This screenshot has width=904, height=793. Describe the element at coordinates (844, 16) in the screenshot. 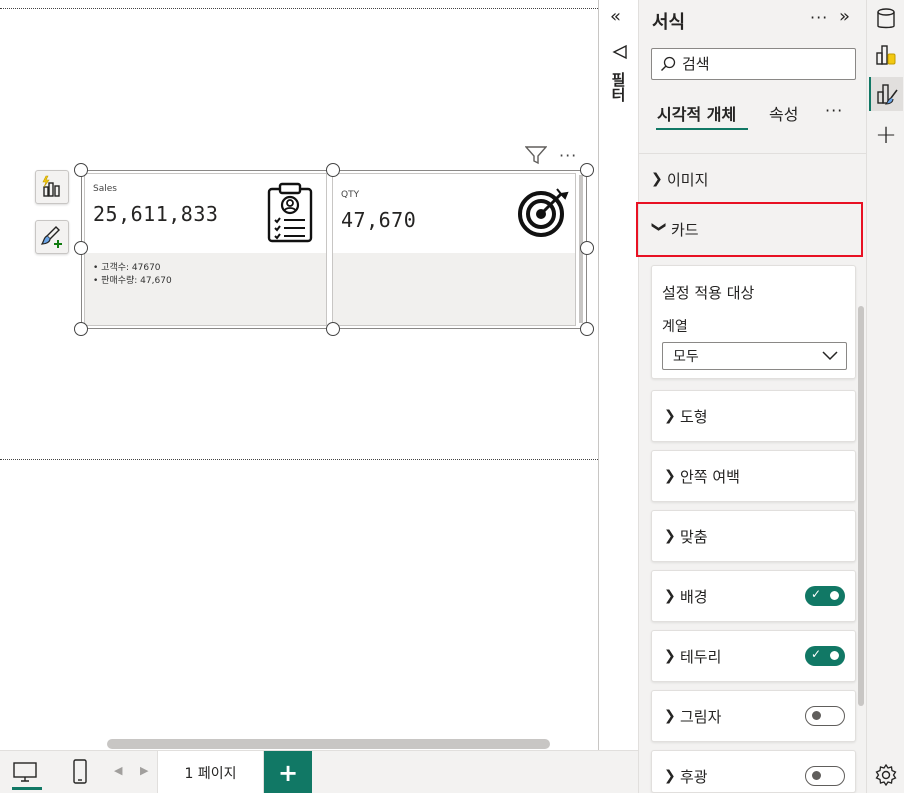

I see `collapse-pane-icon: »` at that location.